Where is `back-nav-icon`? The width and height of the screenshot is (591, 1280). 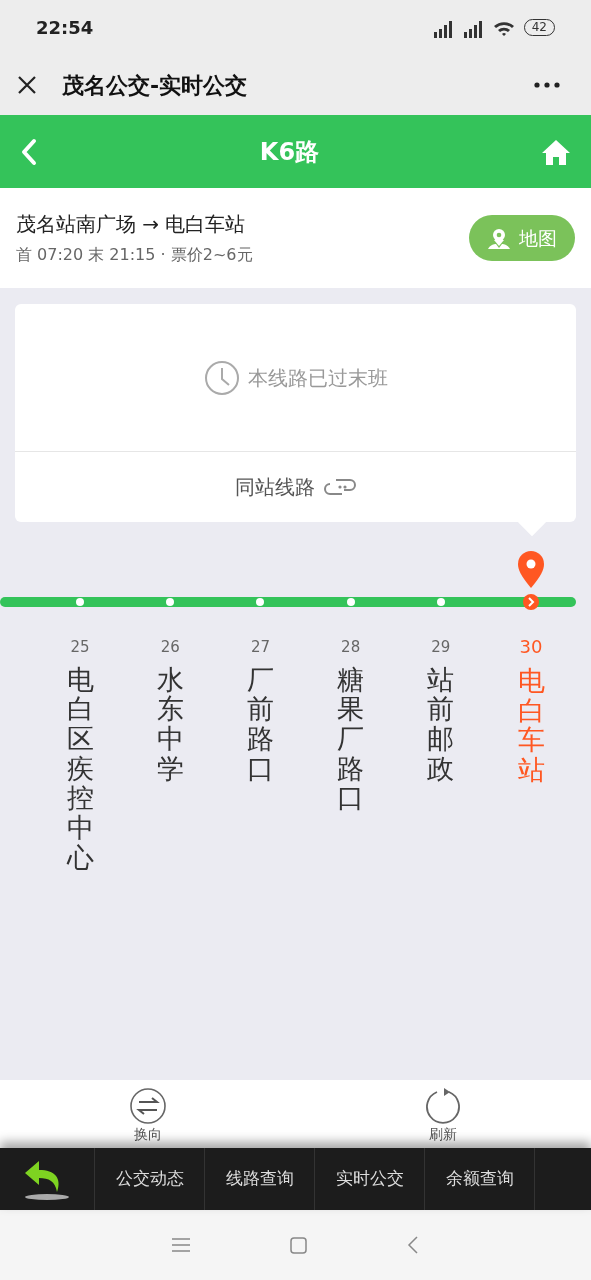 back-nav-icon is located at coordinates (413, 1245).